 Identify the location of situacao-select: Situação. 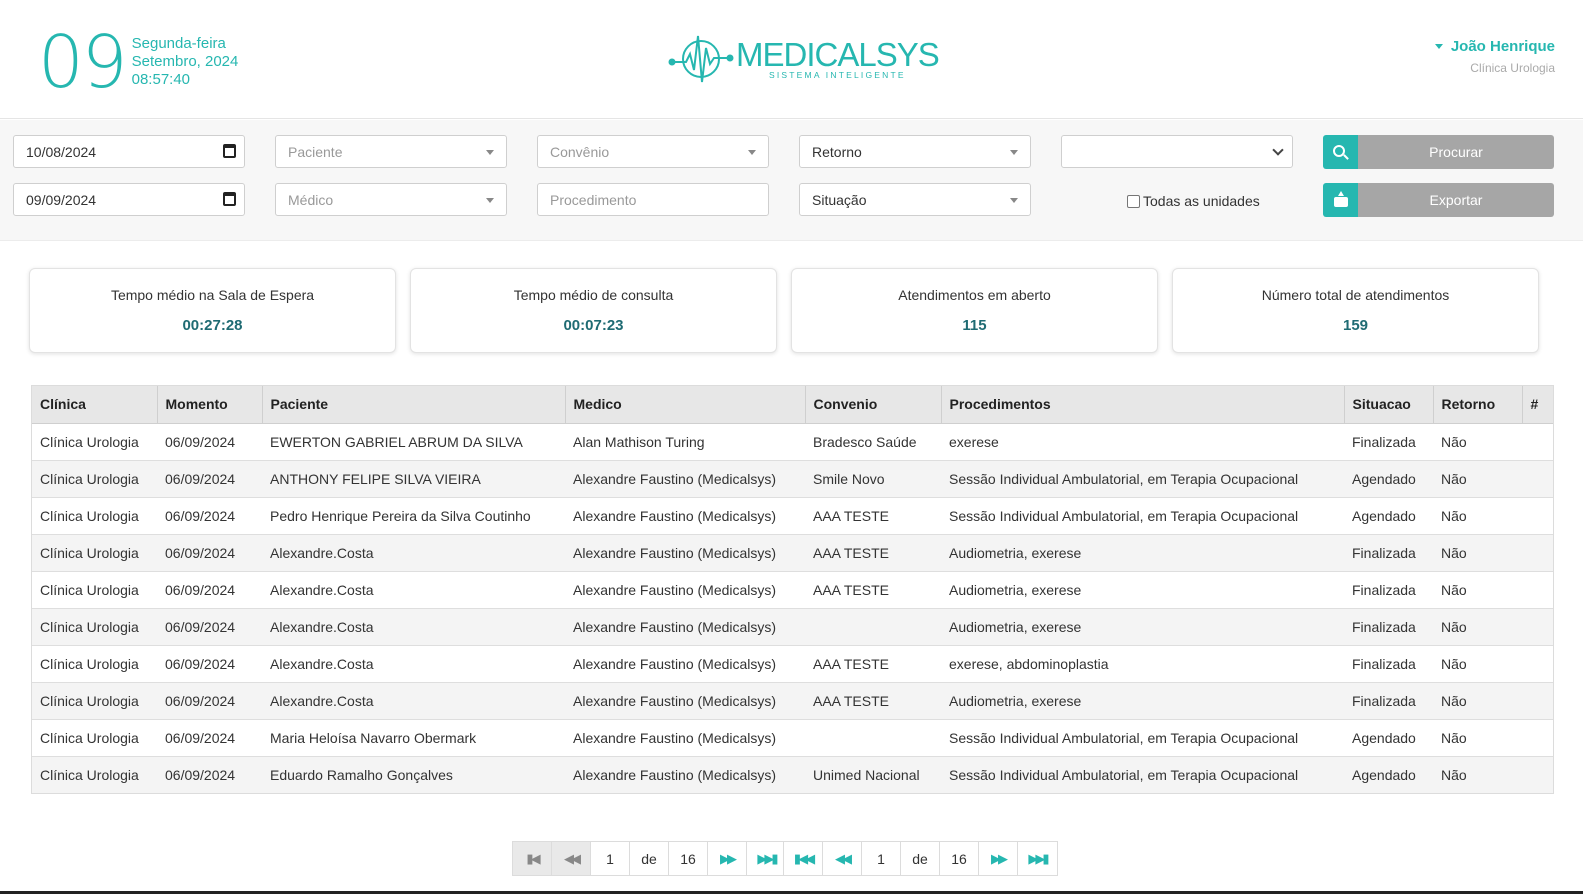
(915, 199).